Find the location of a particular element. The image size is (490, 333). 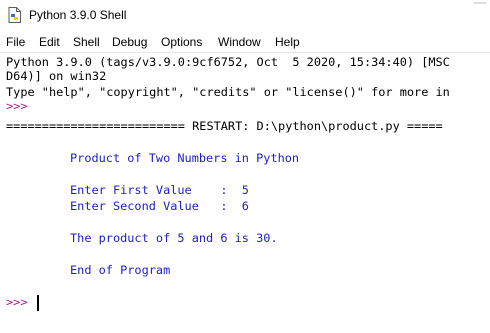

menu-shell: Shell is located at coordinates (86, 42).